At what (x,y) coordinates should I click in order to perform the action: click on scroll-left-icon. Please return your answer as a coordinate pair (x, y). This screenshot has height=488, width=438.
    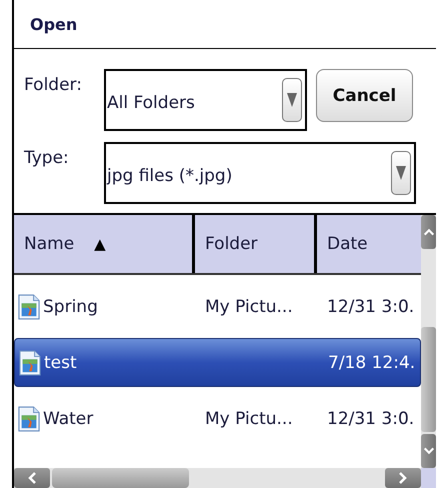
    Looking at the image, I should click on (32, 478).